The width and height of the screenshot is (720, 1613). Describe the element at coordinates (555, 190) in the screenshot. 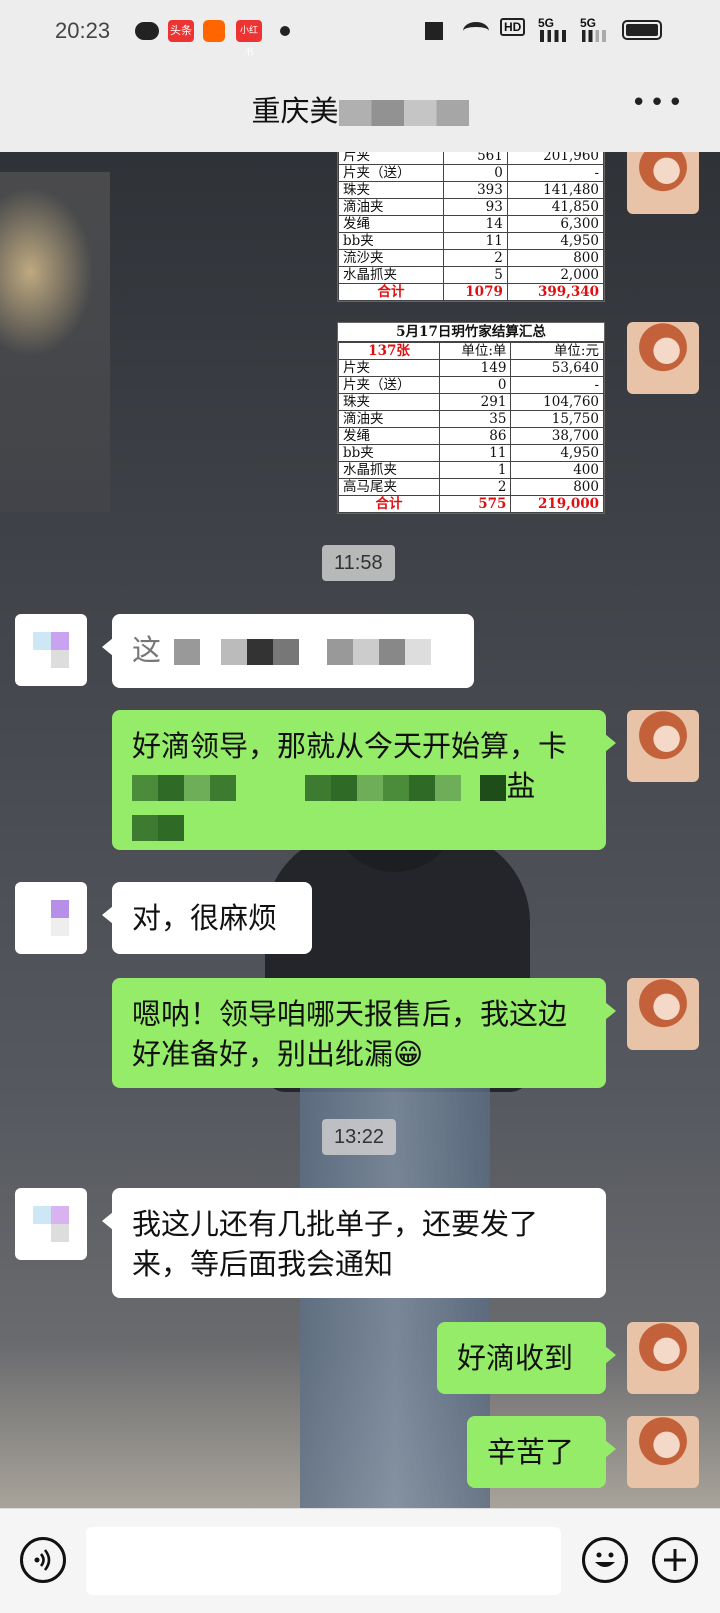

I see `cell-amount: 141,480` at that location.